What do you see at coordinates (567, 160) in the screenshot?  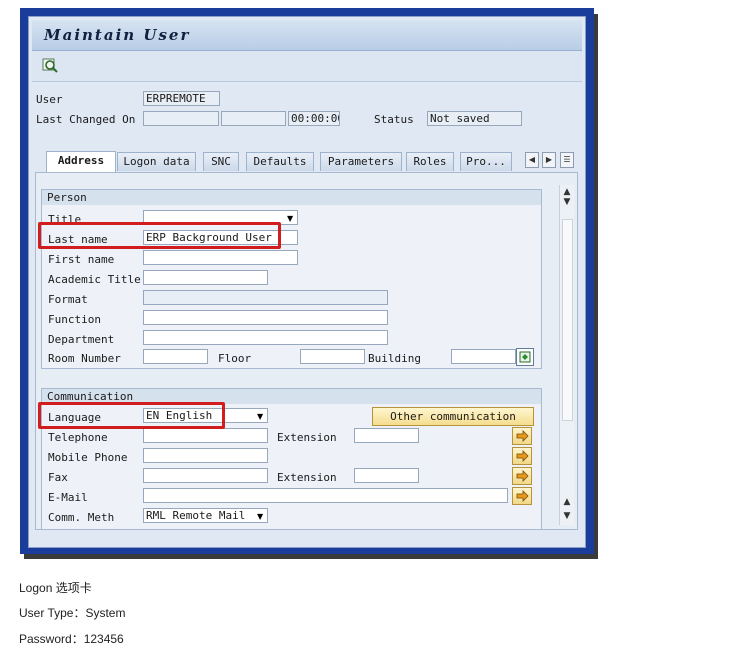 I see `tab-list-icon: ☰` at bounding box center [567, 160].